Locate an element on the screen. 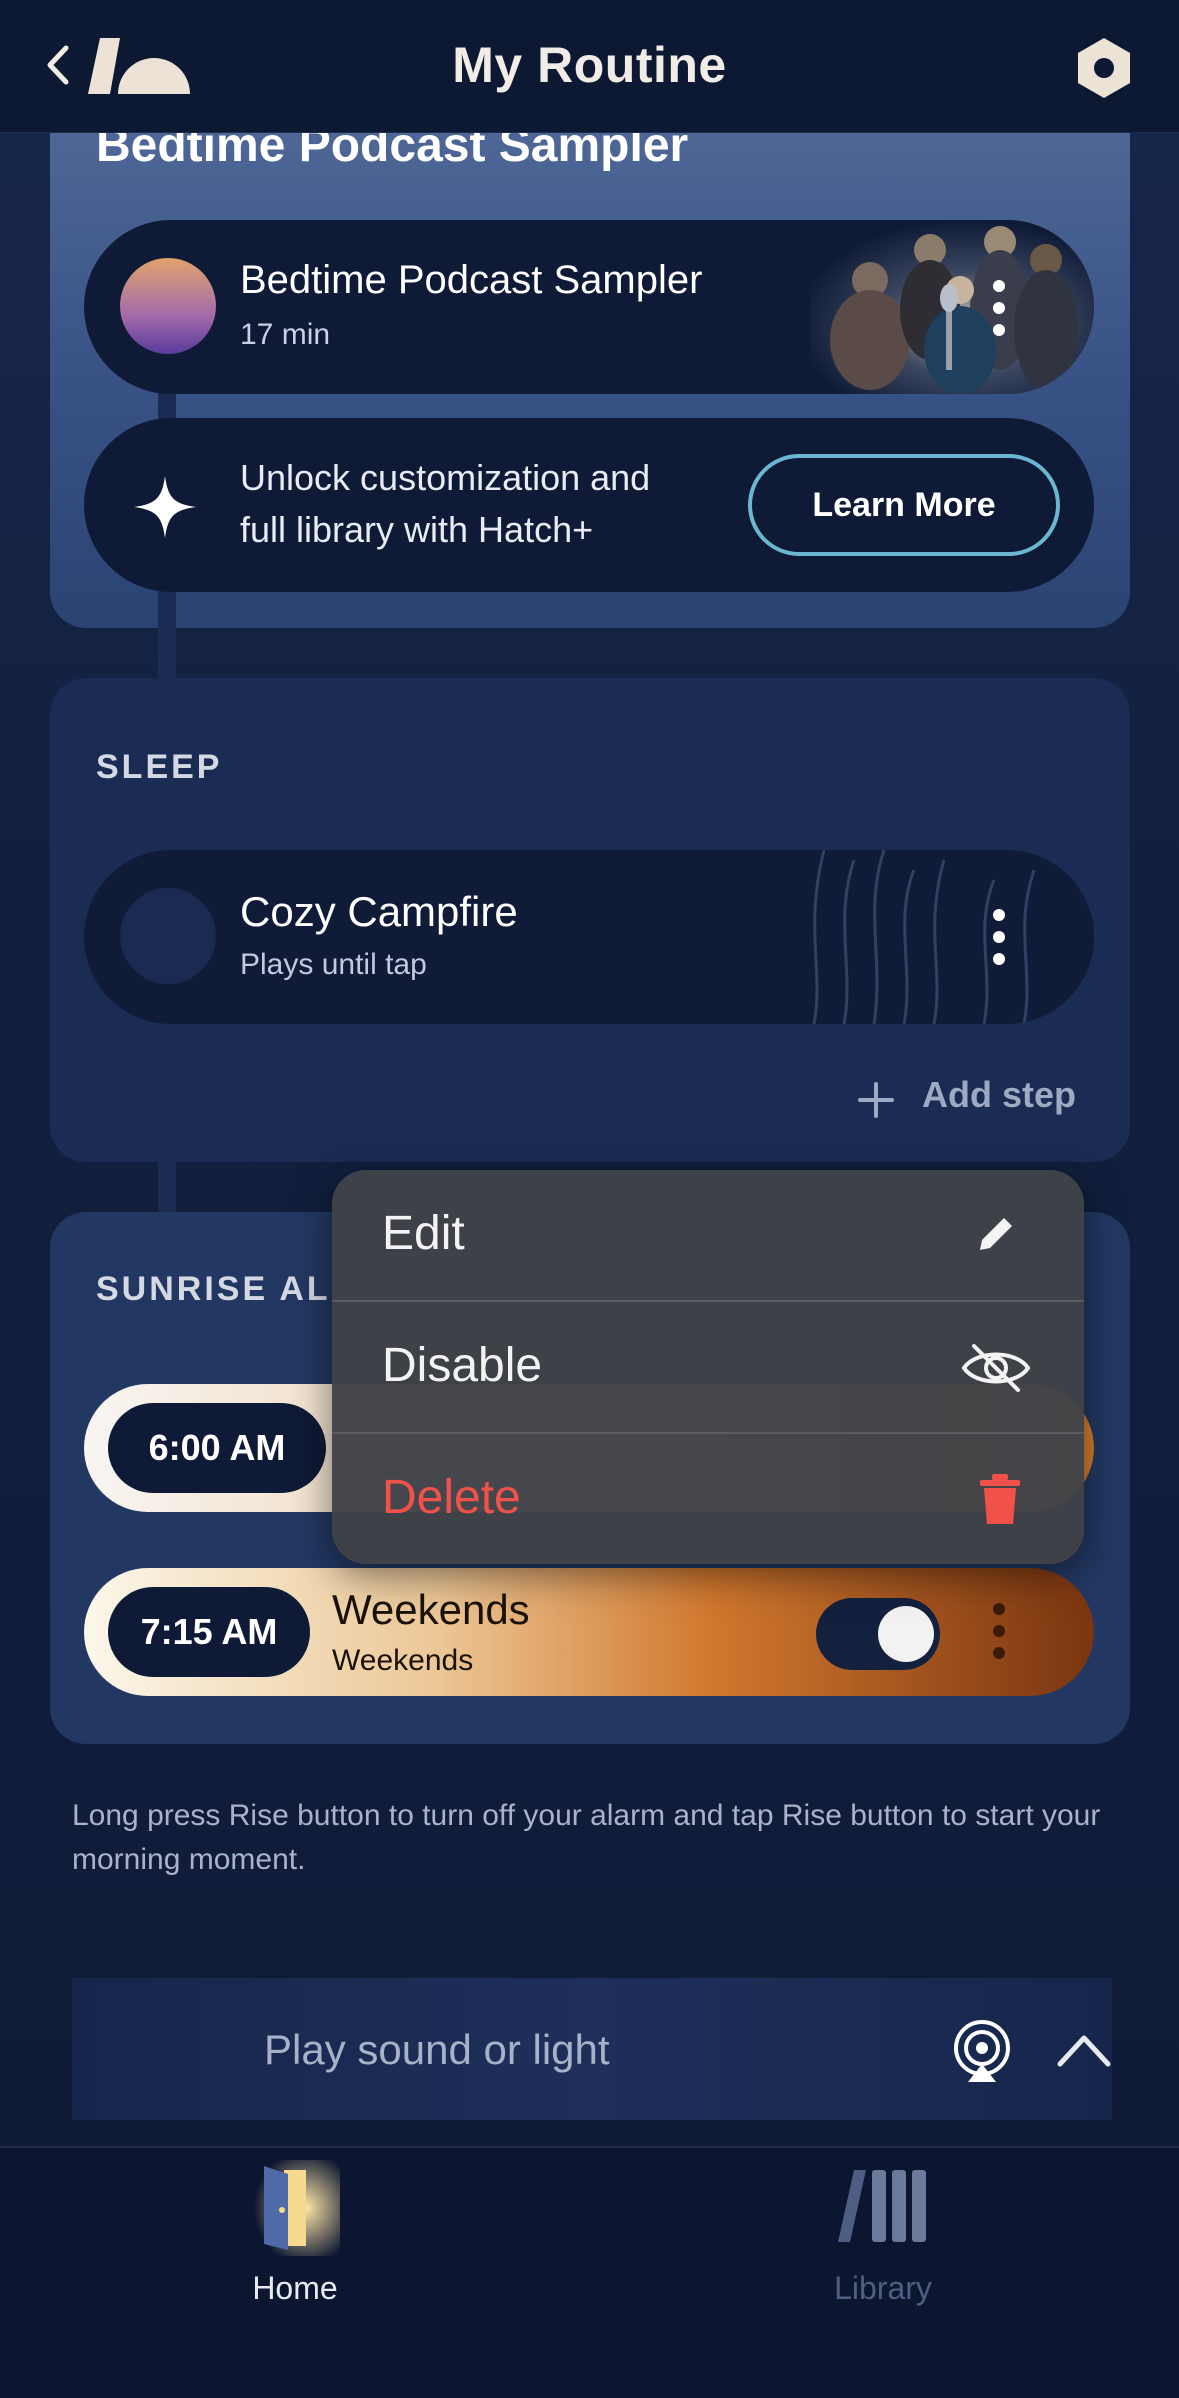  upsell-text-line2: full library with Hatch+ is located at coordinates (417, 529).